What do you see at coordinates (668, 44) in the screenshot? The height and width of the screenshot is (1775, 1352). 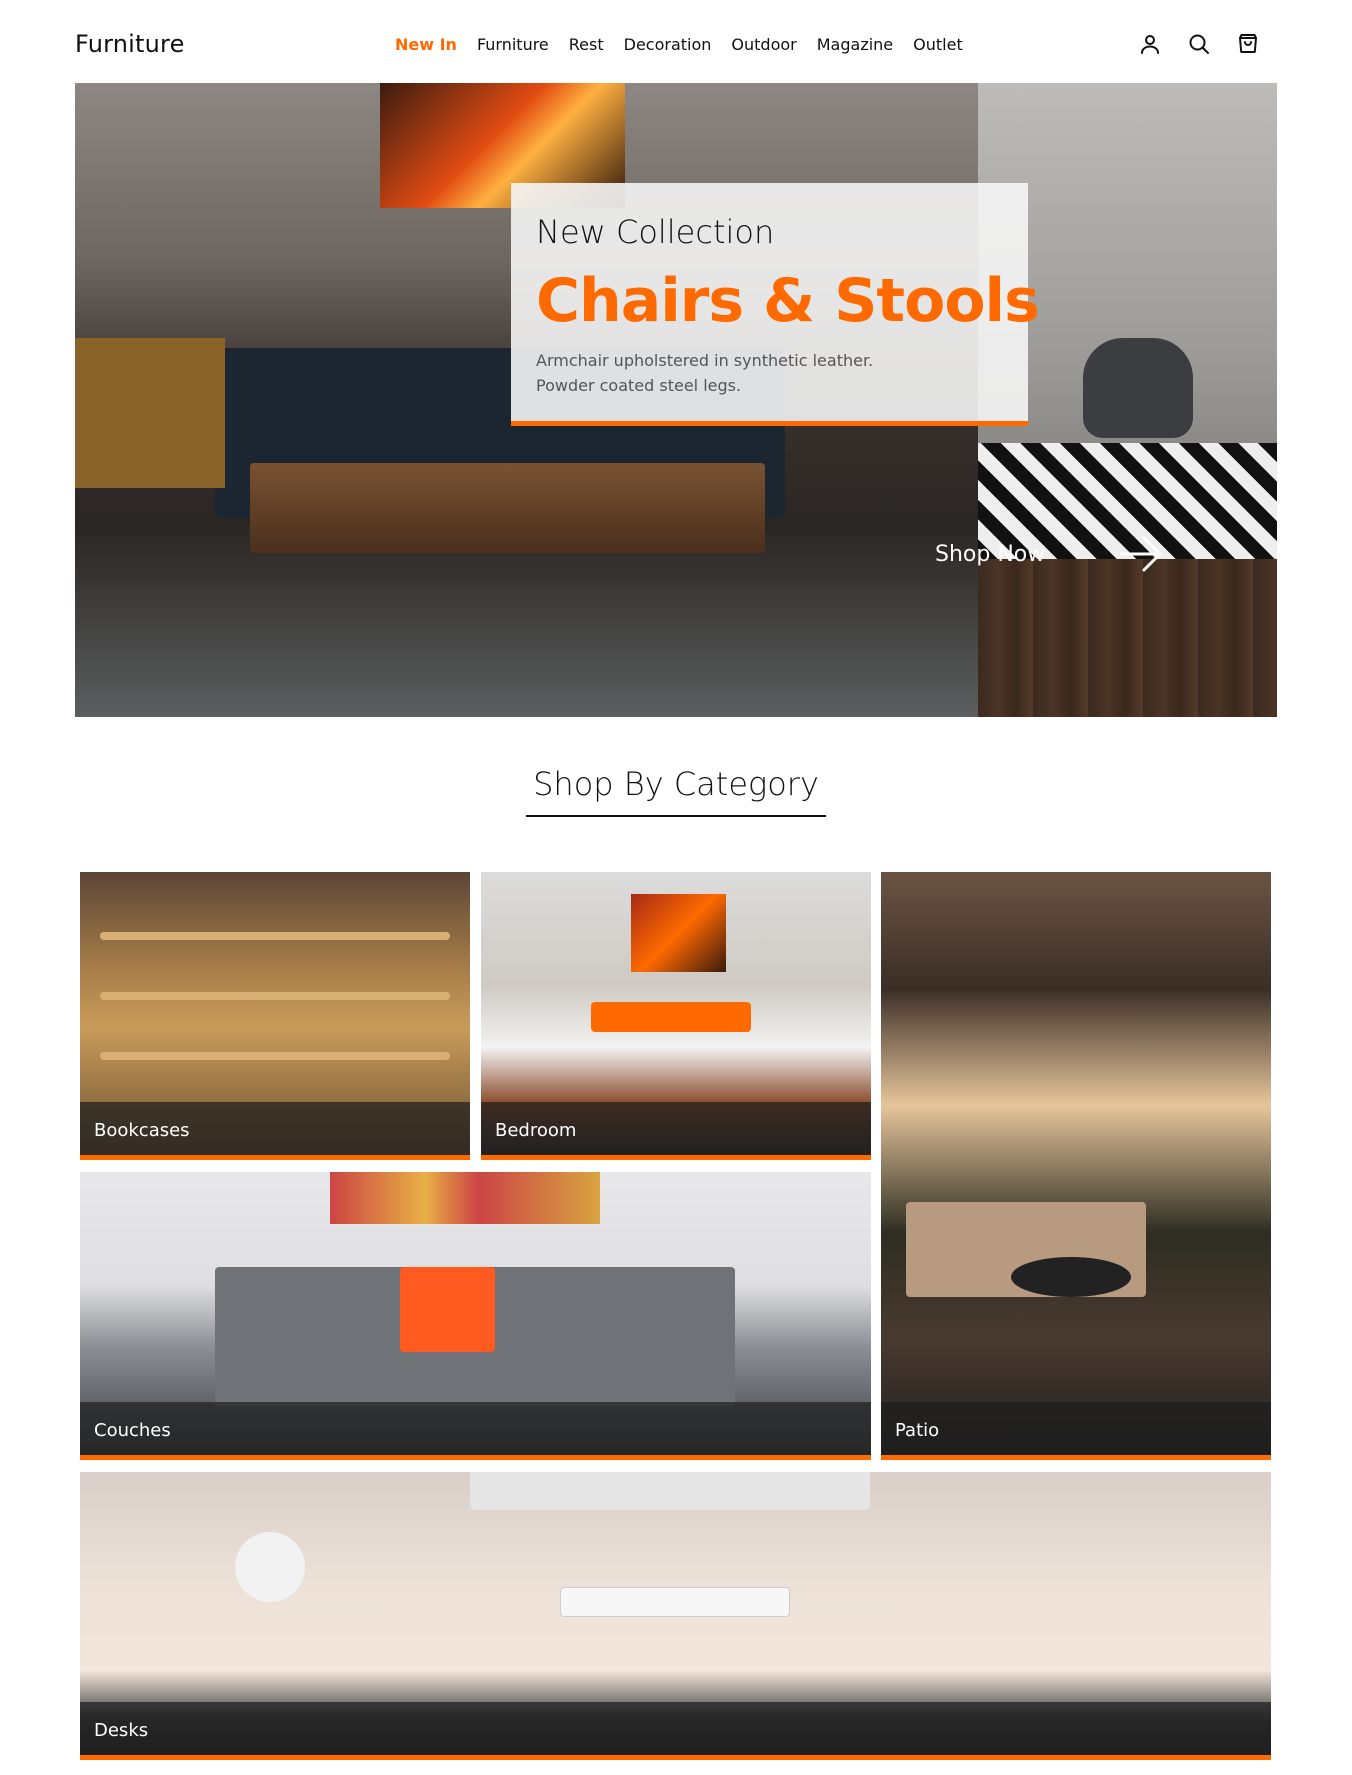 I see `nav-item-decoration: Decoration` at bounding box center [668, 44].